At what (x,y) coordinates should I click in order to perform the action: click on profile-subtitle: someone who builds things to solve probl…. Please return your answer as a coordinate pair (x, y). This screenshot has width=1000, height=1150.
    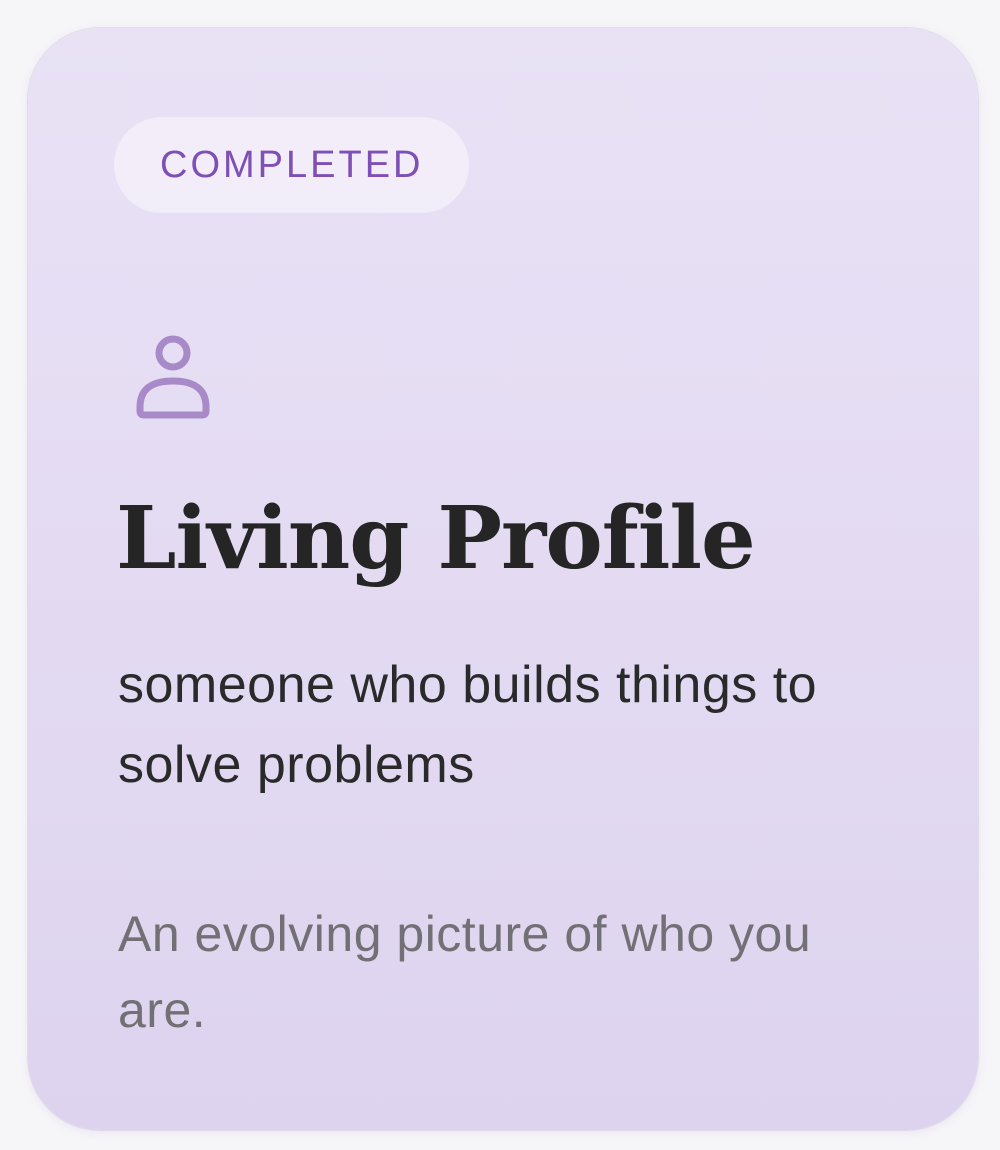
    Looking at the image, I should click on (468, 725).